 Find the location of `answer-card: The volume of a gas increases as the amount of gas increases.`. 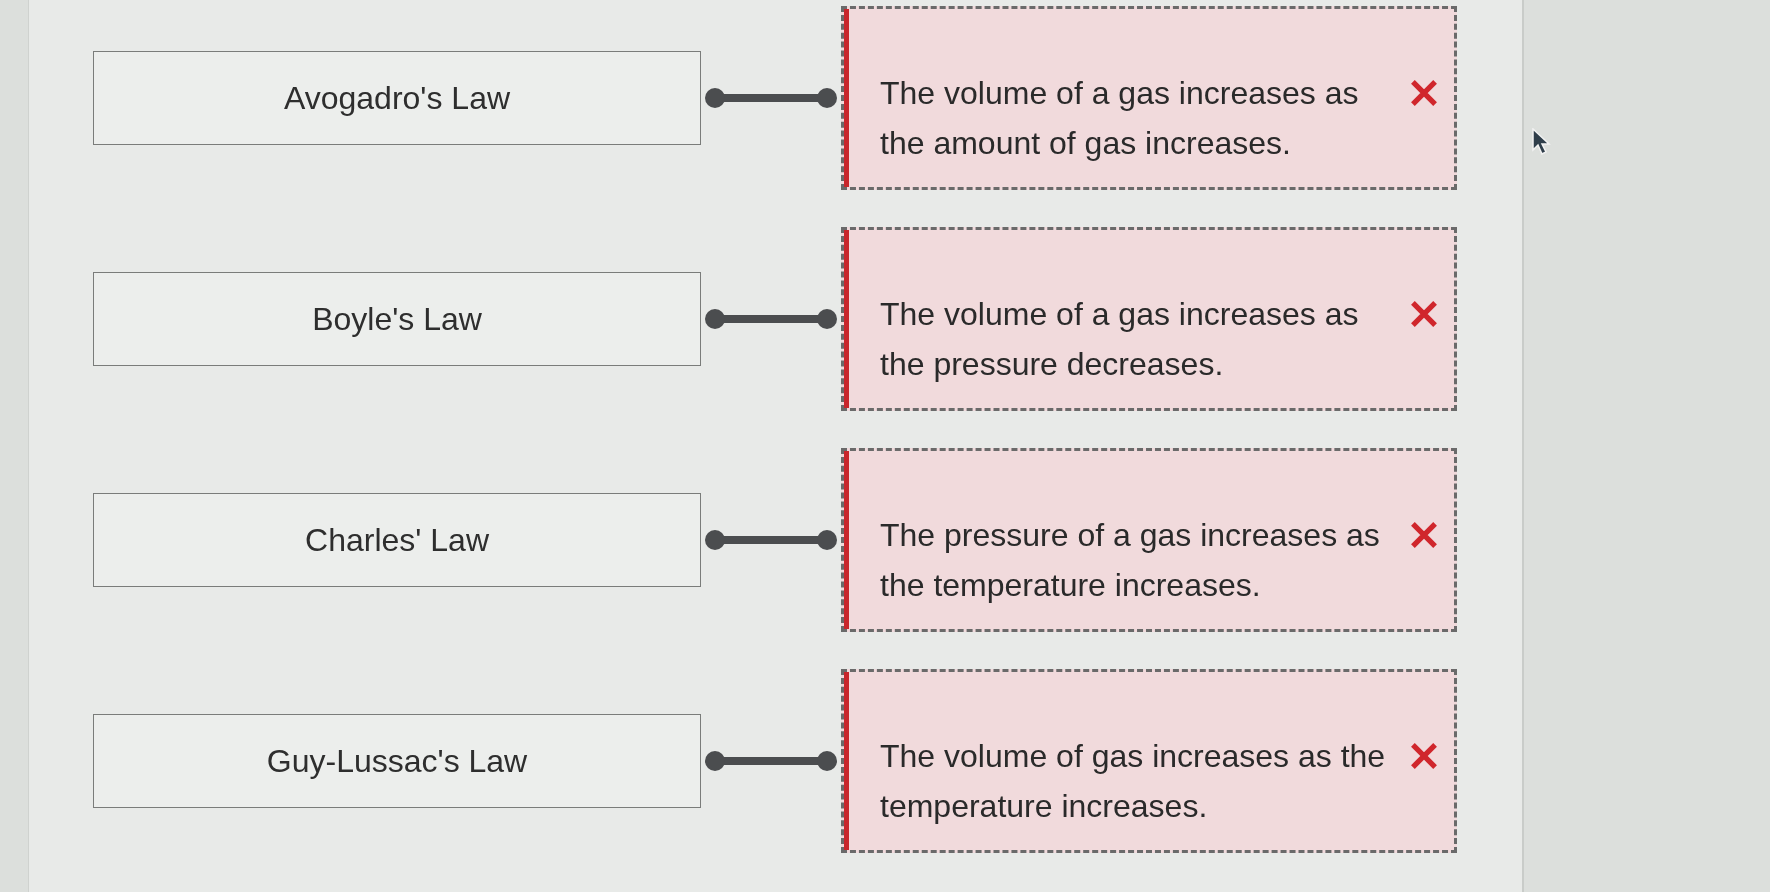

answer-card: The volume of a gas increases as the amount of gas increases. is located at coordinates (1149, 98).